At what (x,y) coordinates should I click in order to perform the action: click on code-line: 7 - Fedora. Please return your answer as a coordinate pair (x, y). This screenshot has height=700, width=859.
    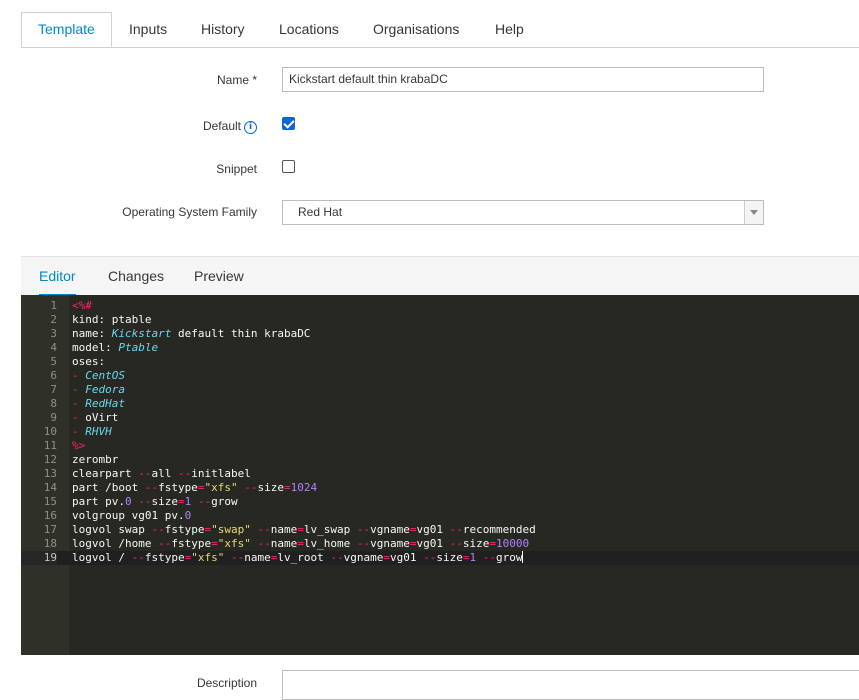
    Looking at the image, I should click on (440, 390).